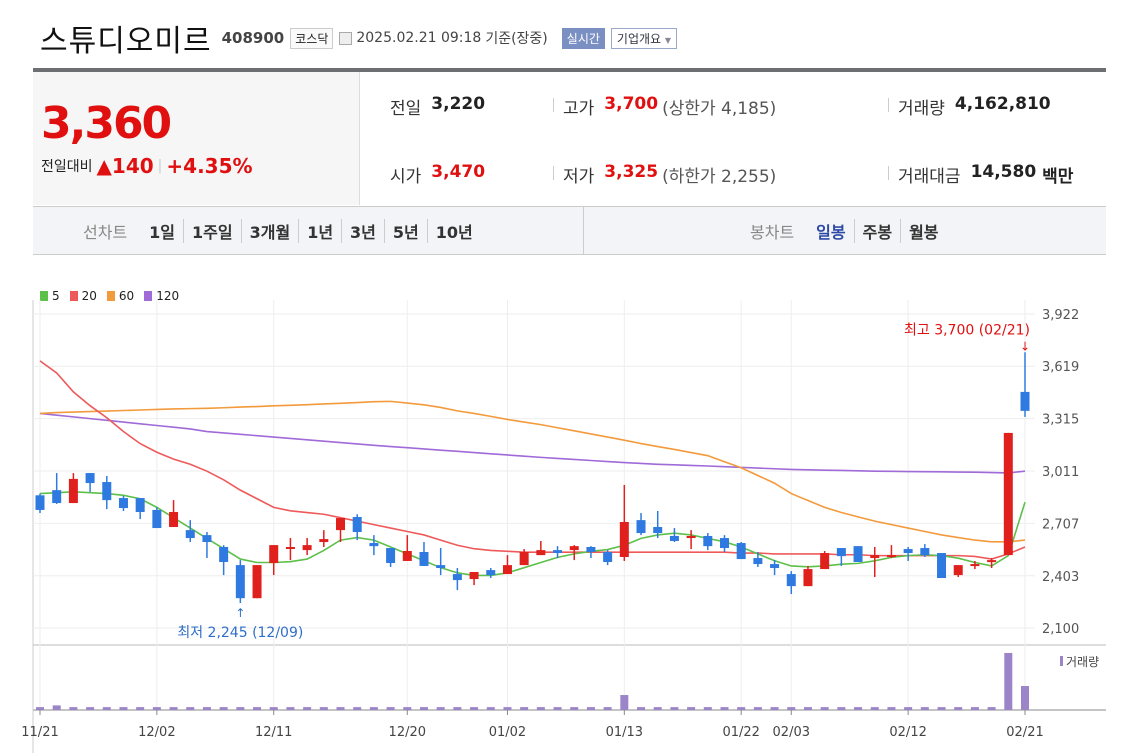 The width and height of the screenshot is (1134, 753). I want to click on high-annotation: 최고 3,700 (02/21), so click(967, 330).